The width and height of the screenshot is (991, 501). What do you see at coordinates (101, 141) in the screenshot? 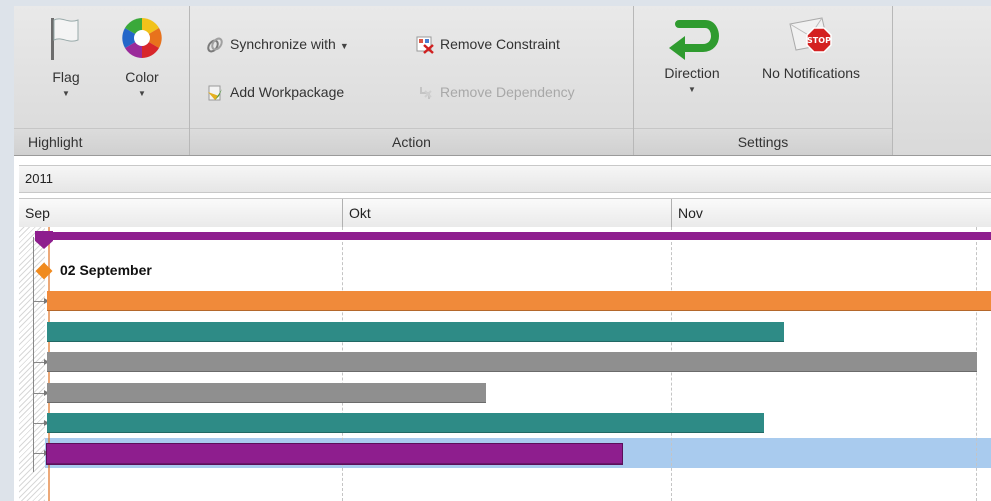
I see `highlight-group-label: Highlight` at bounding box center [101, 141].